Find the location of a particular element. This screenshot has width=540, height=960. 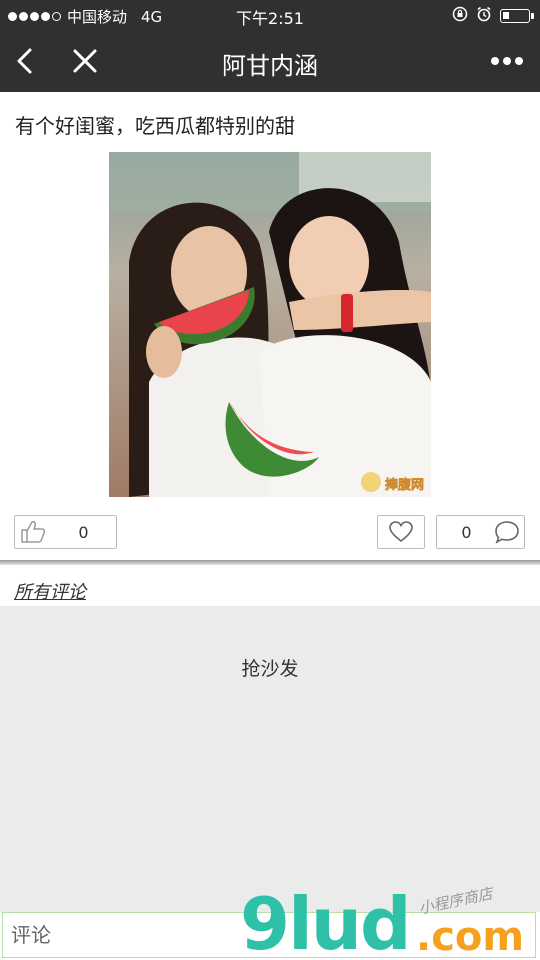

post-title: 有个好闺蜜，吃西瓜都特别的甜 is located at coordinates (155, 126).